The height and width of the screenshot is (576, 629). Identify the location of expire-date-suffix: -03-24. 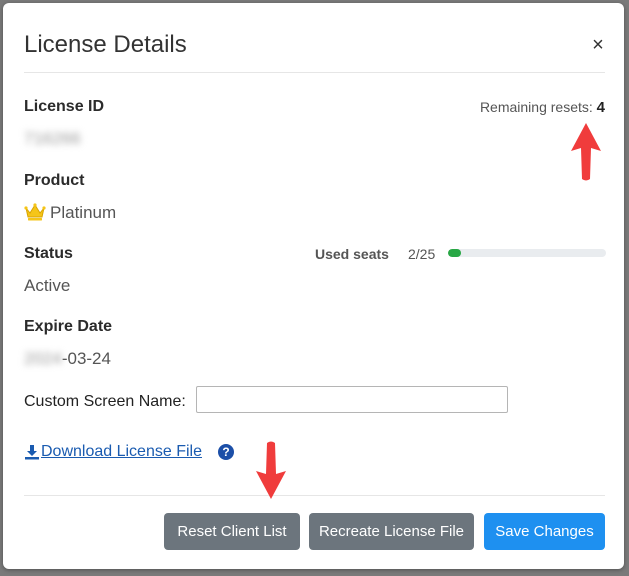
(86, 358).